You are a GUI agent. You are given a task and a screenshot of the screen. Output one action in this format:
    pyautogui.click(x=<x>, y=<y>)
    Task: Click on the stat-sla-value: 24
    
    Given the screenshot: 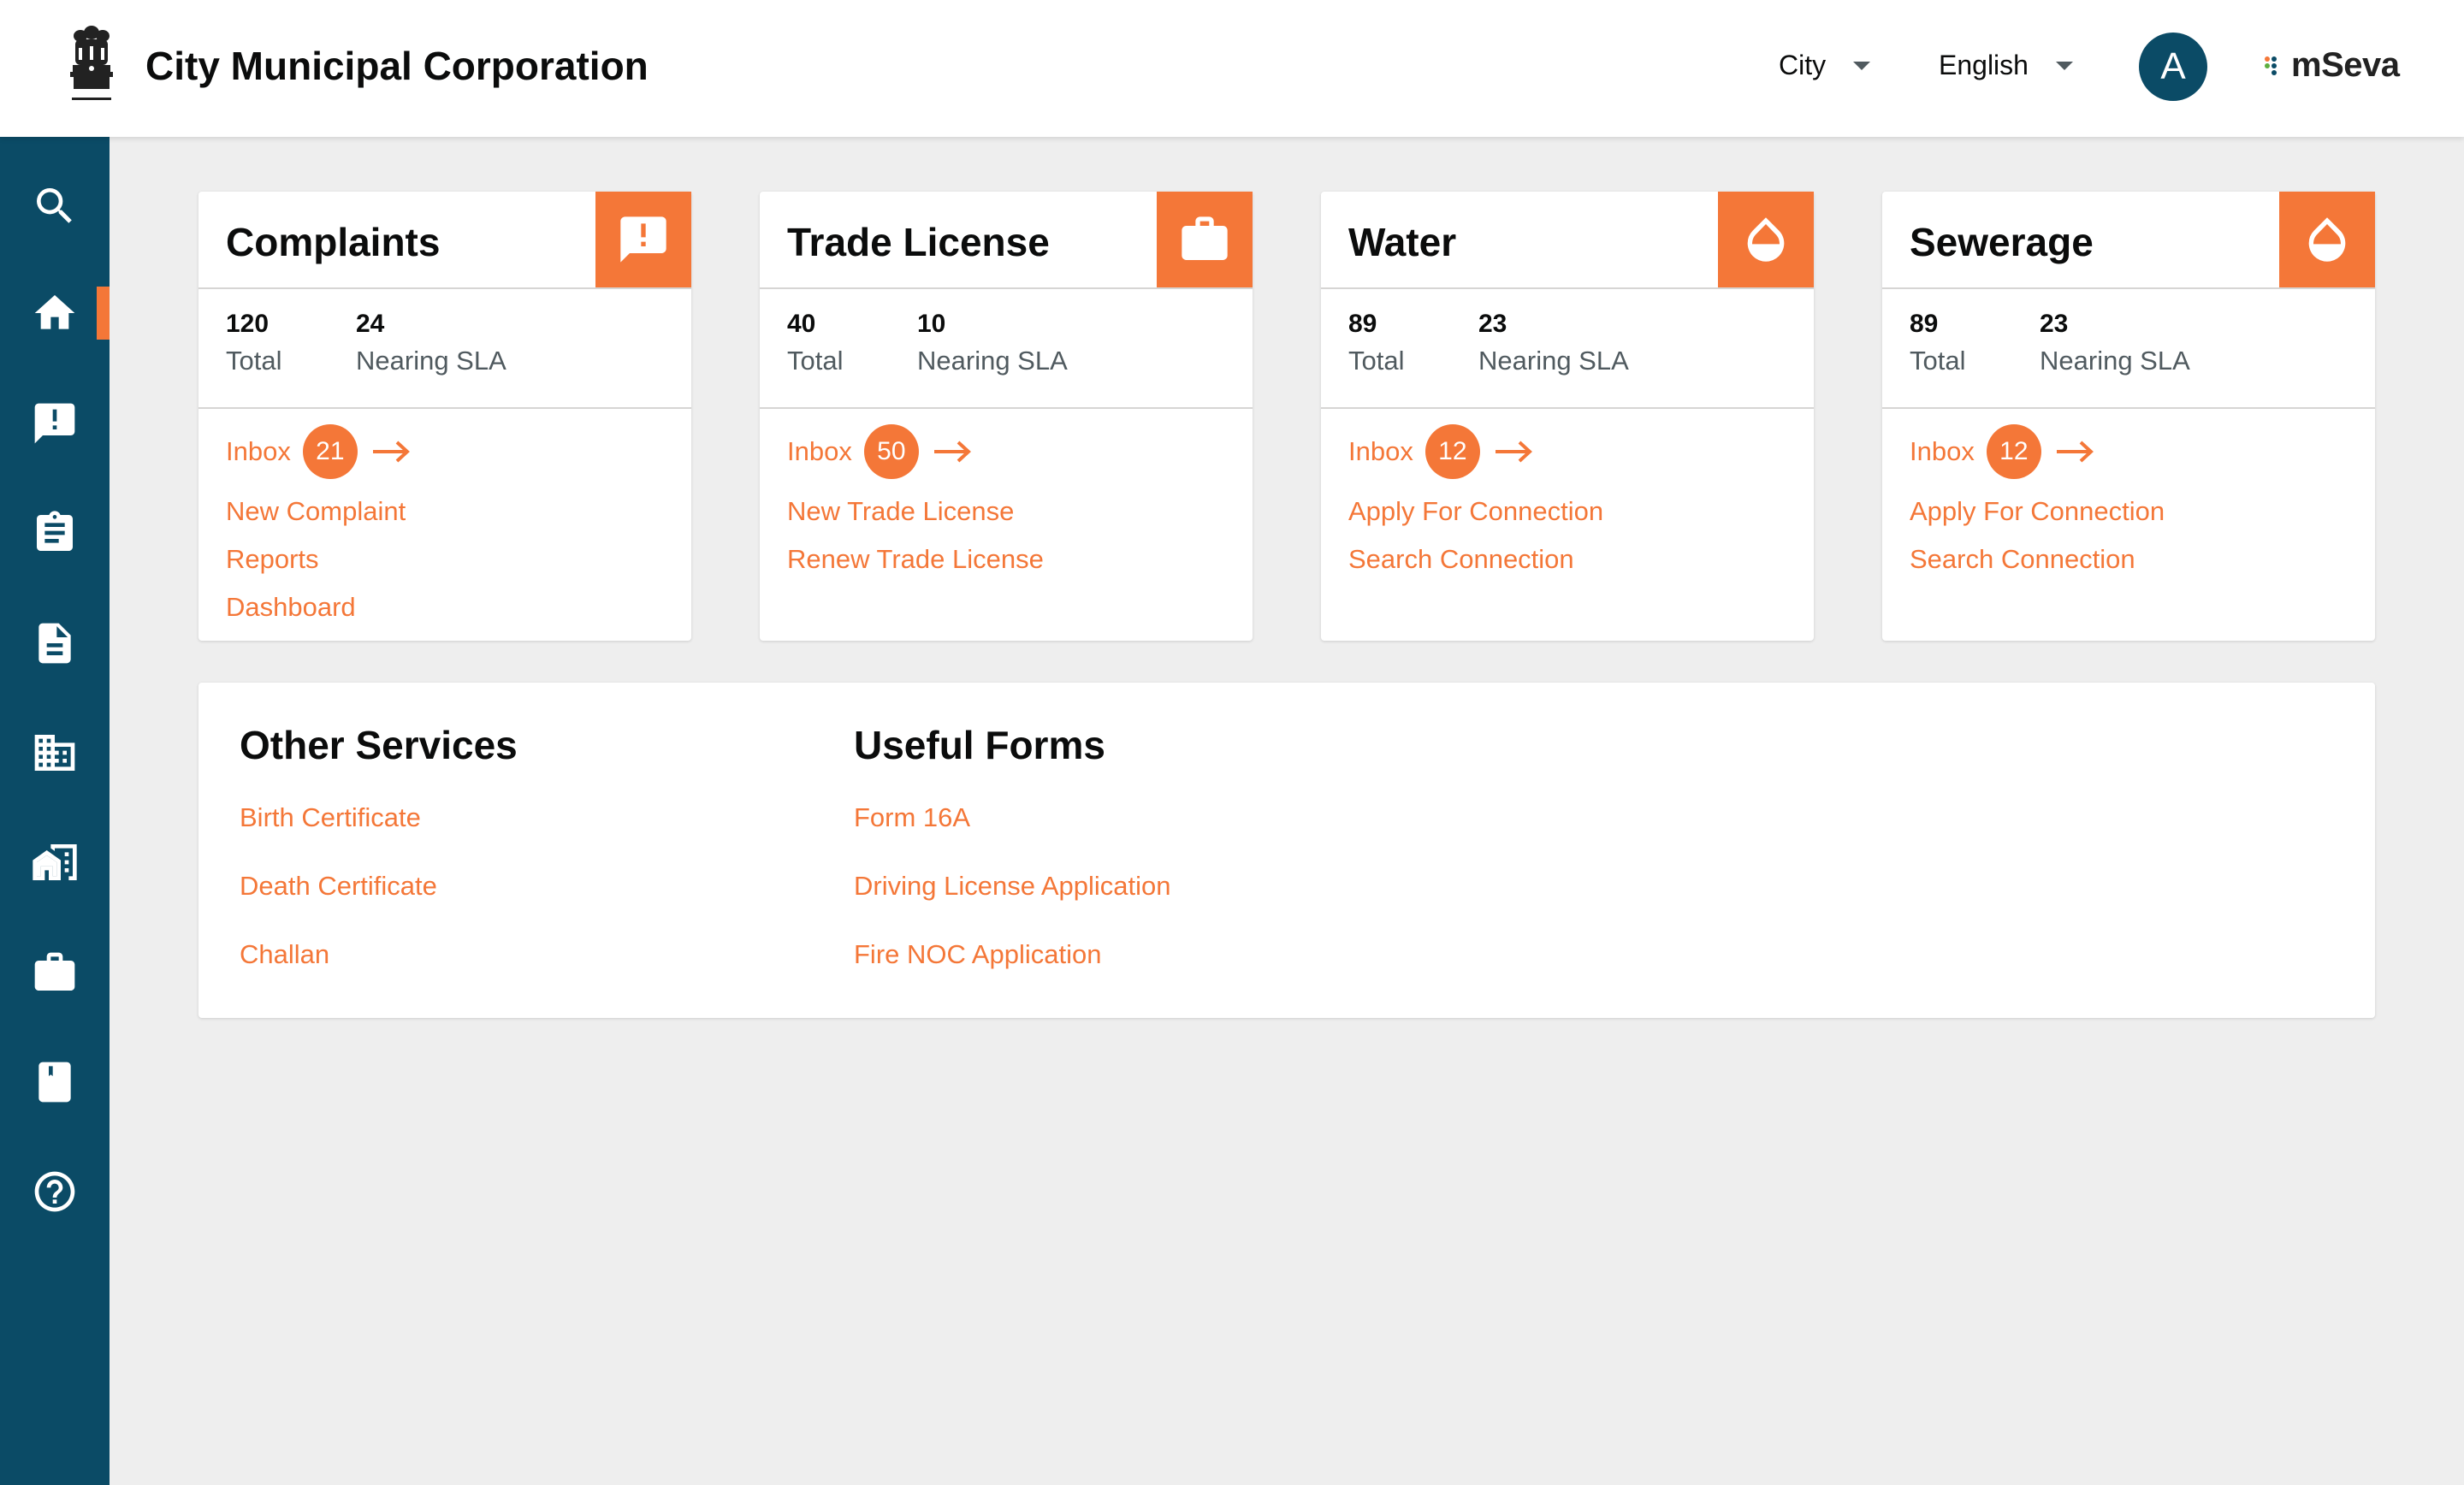 What is the action you would take?
    pyautogui.click(x=370, y=324)
    